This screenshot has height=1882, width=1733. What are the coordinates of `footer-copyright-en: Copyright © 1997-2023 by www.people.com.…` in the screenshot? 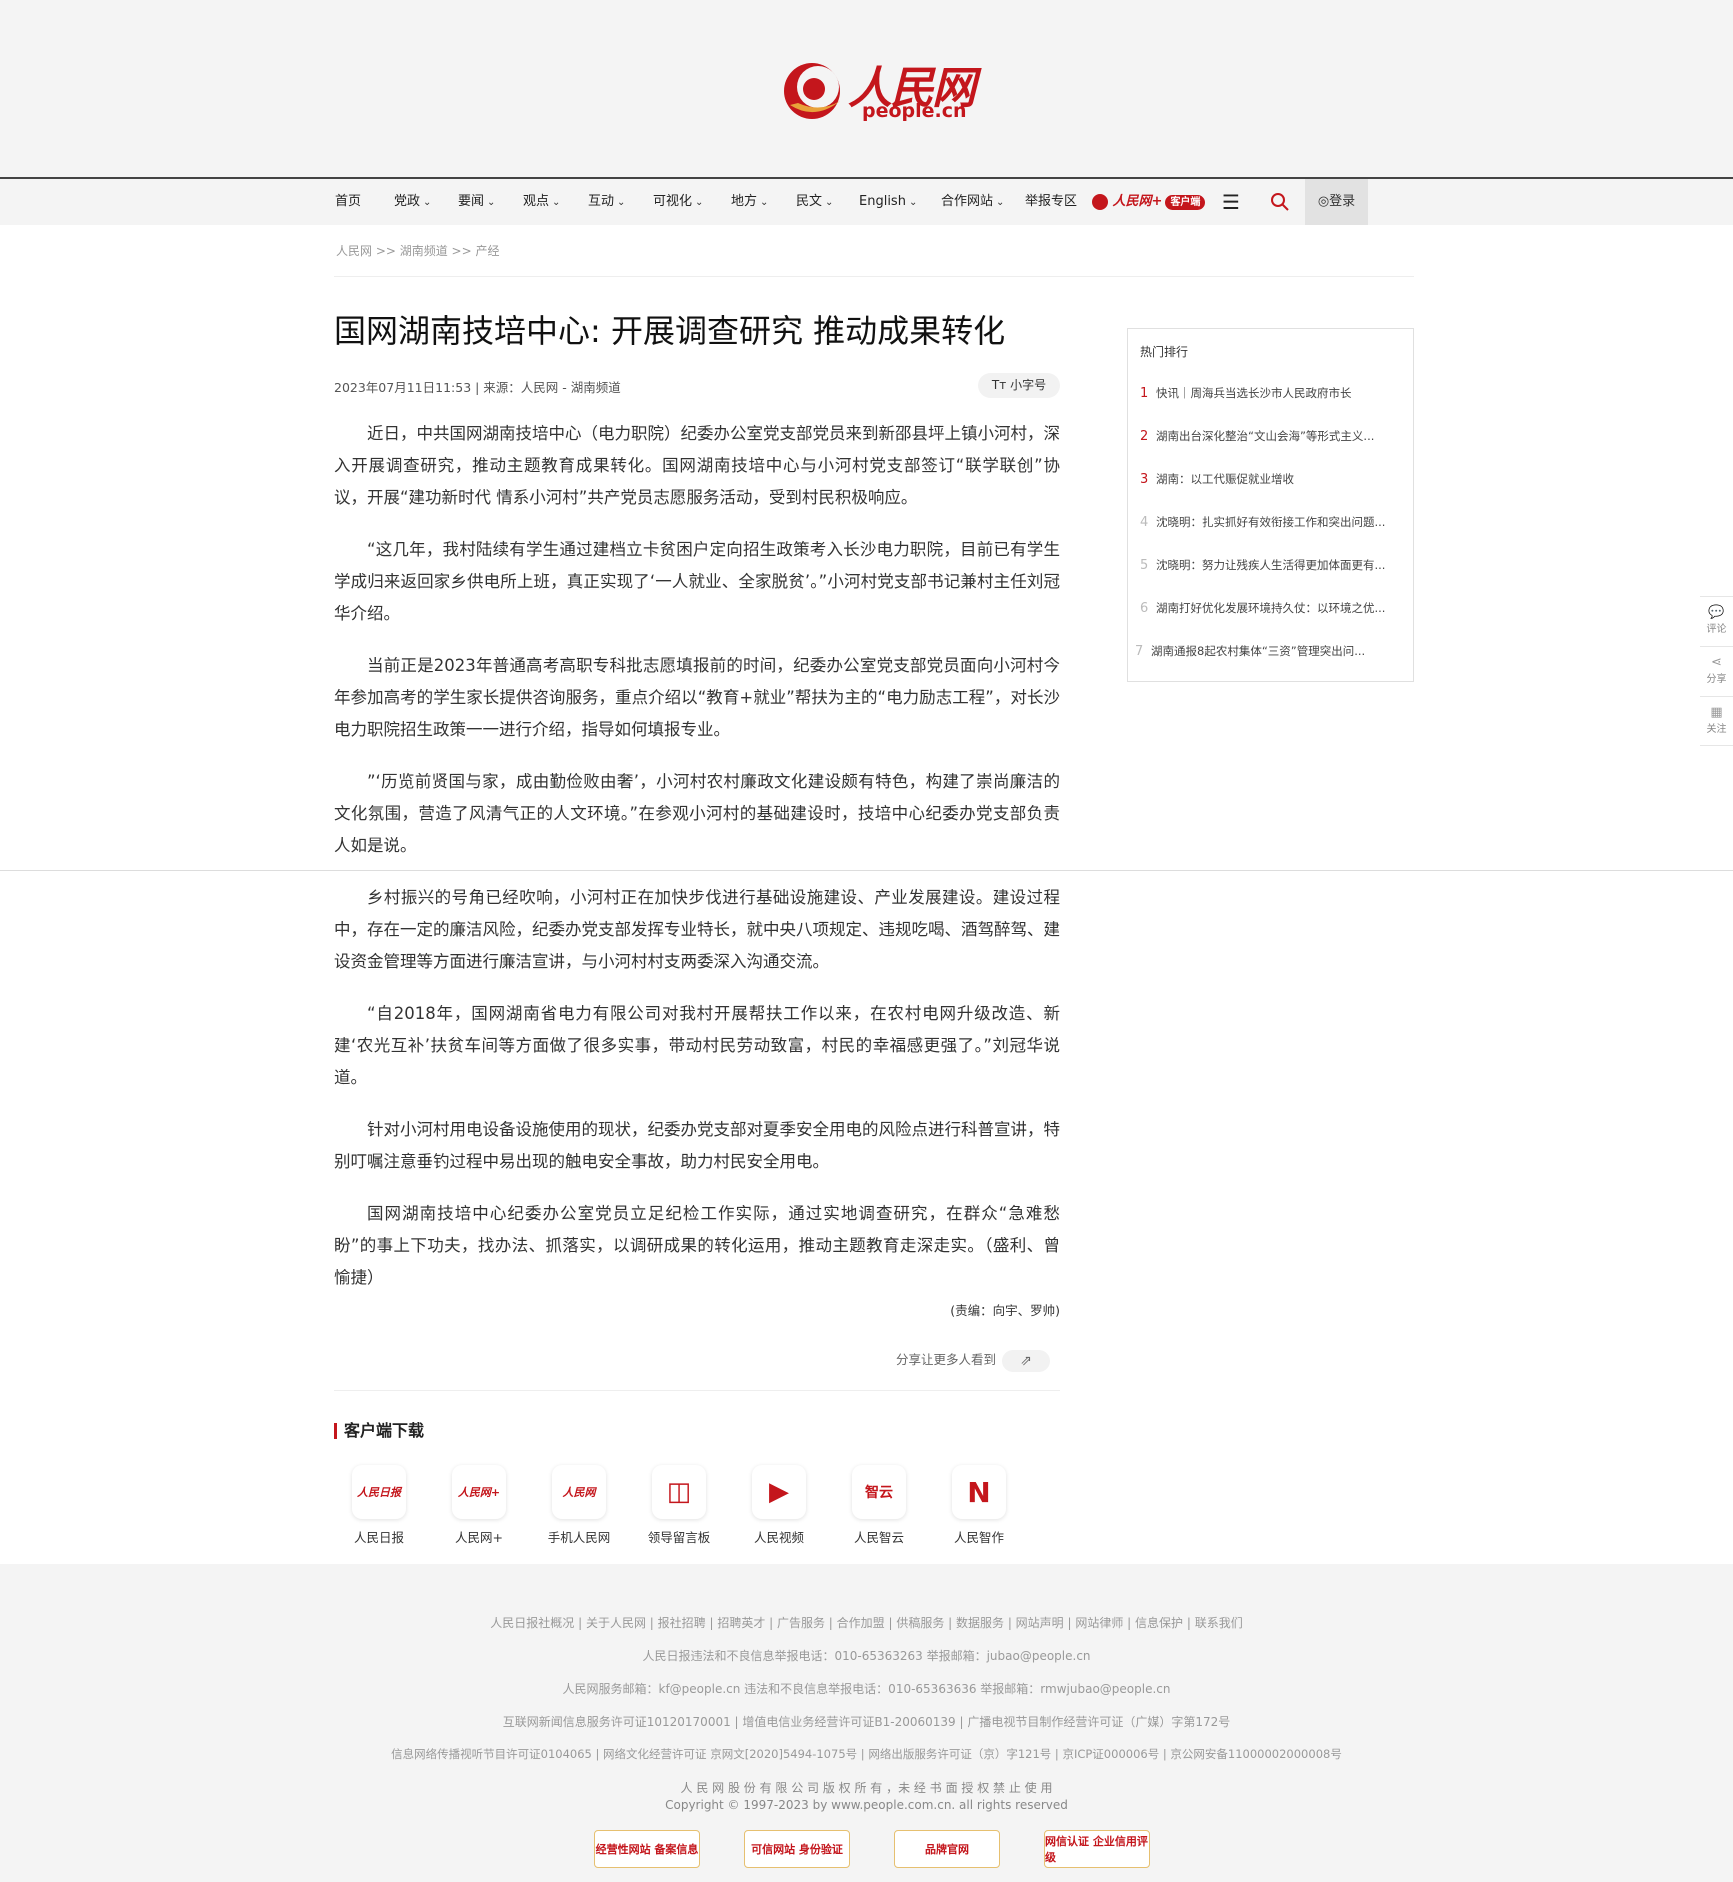 It's located at (866, 1805).